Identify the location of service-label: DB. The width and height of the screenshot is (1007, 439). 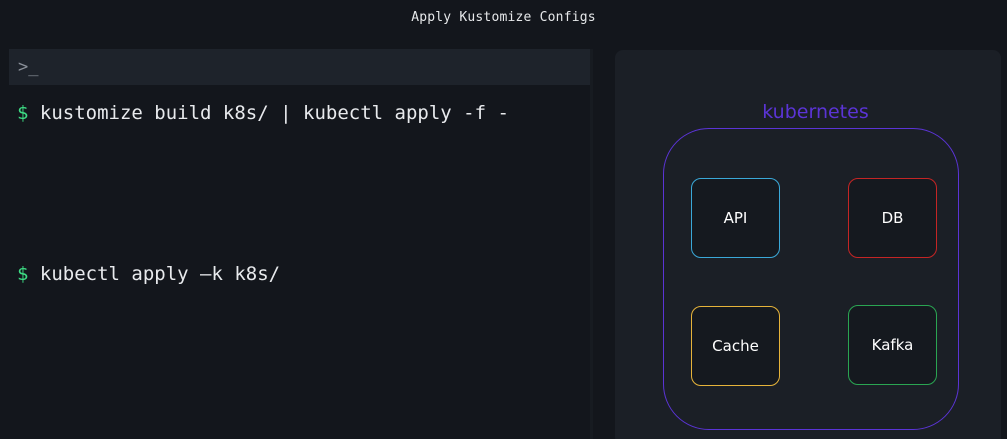
(892, 218).